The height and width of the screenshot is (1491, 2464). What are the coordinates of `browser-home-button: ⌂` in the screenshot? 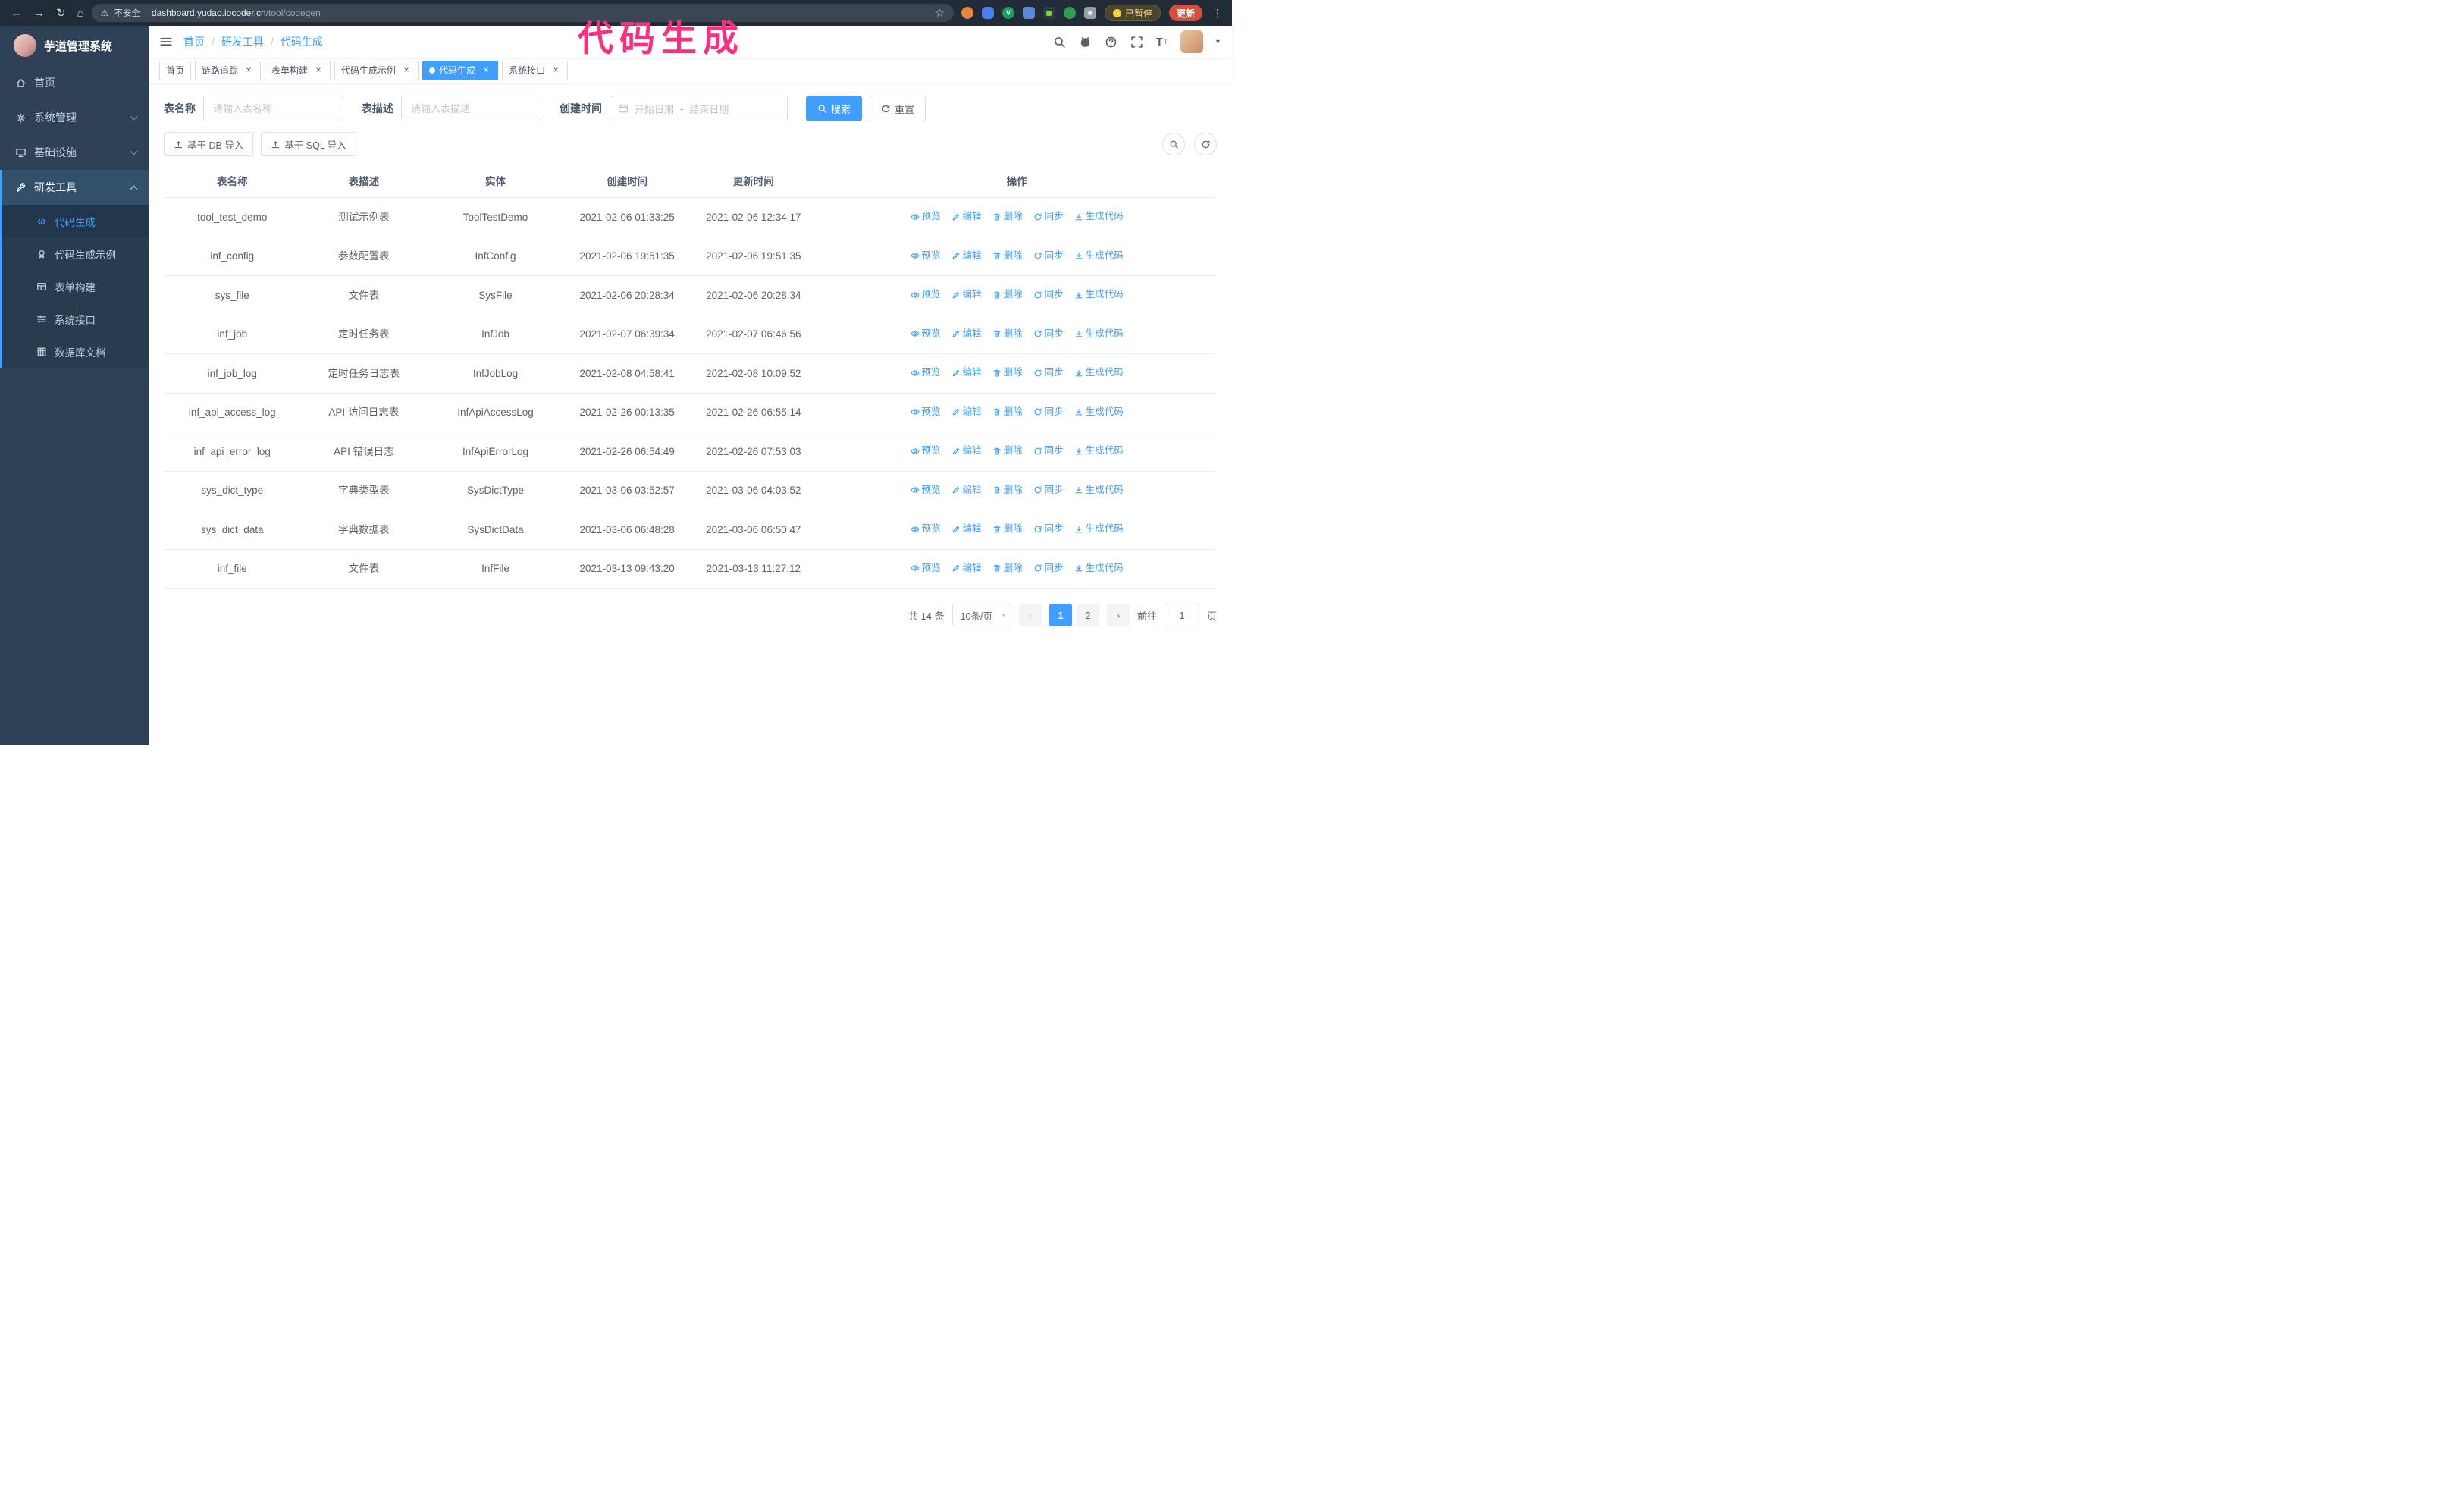 It's located at (81, 13).